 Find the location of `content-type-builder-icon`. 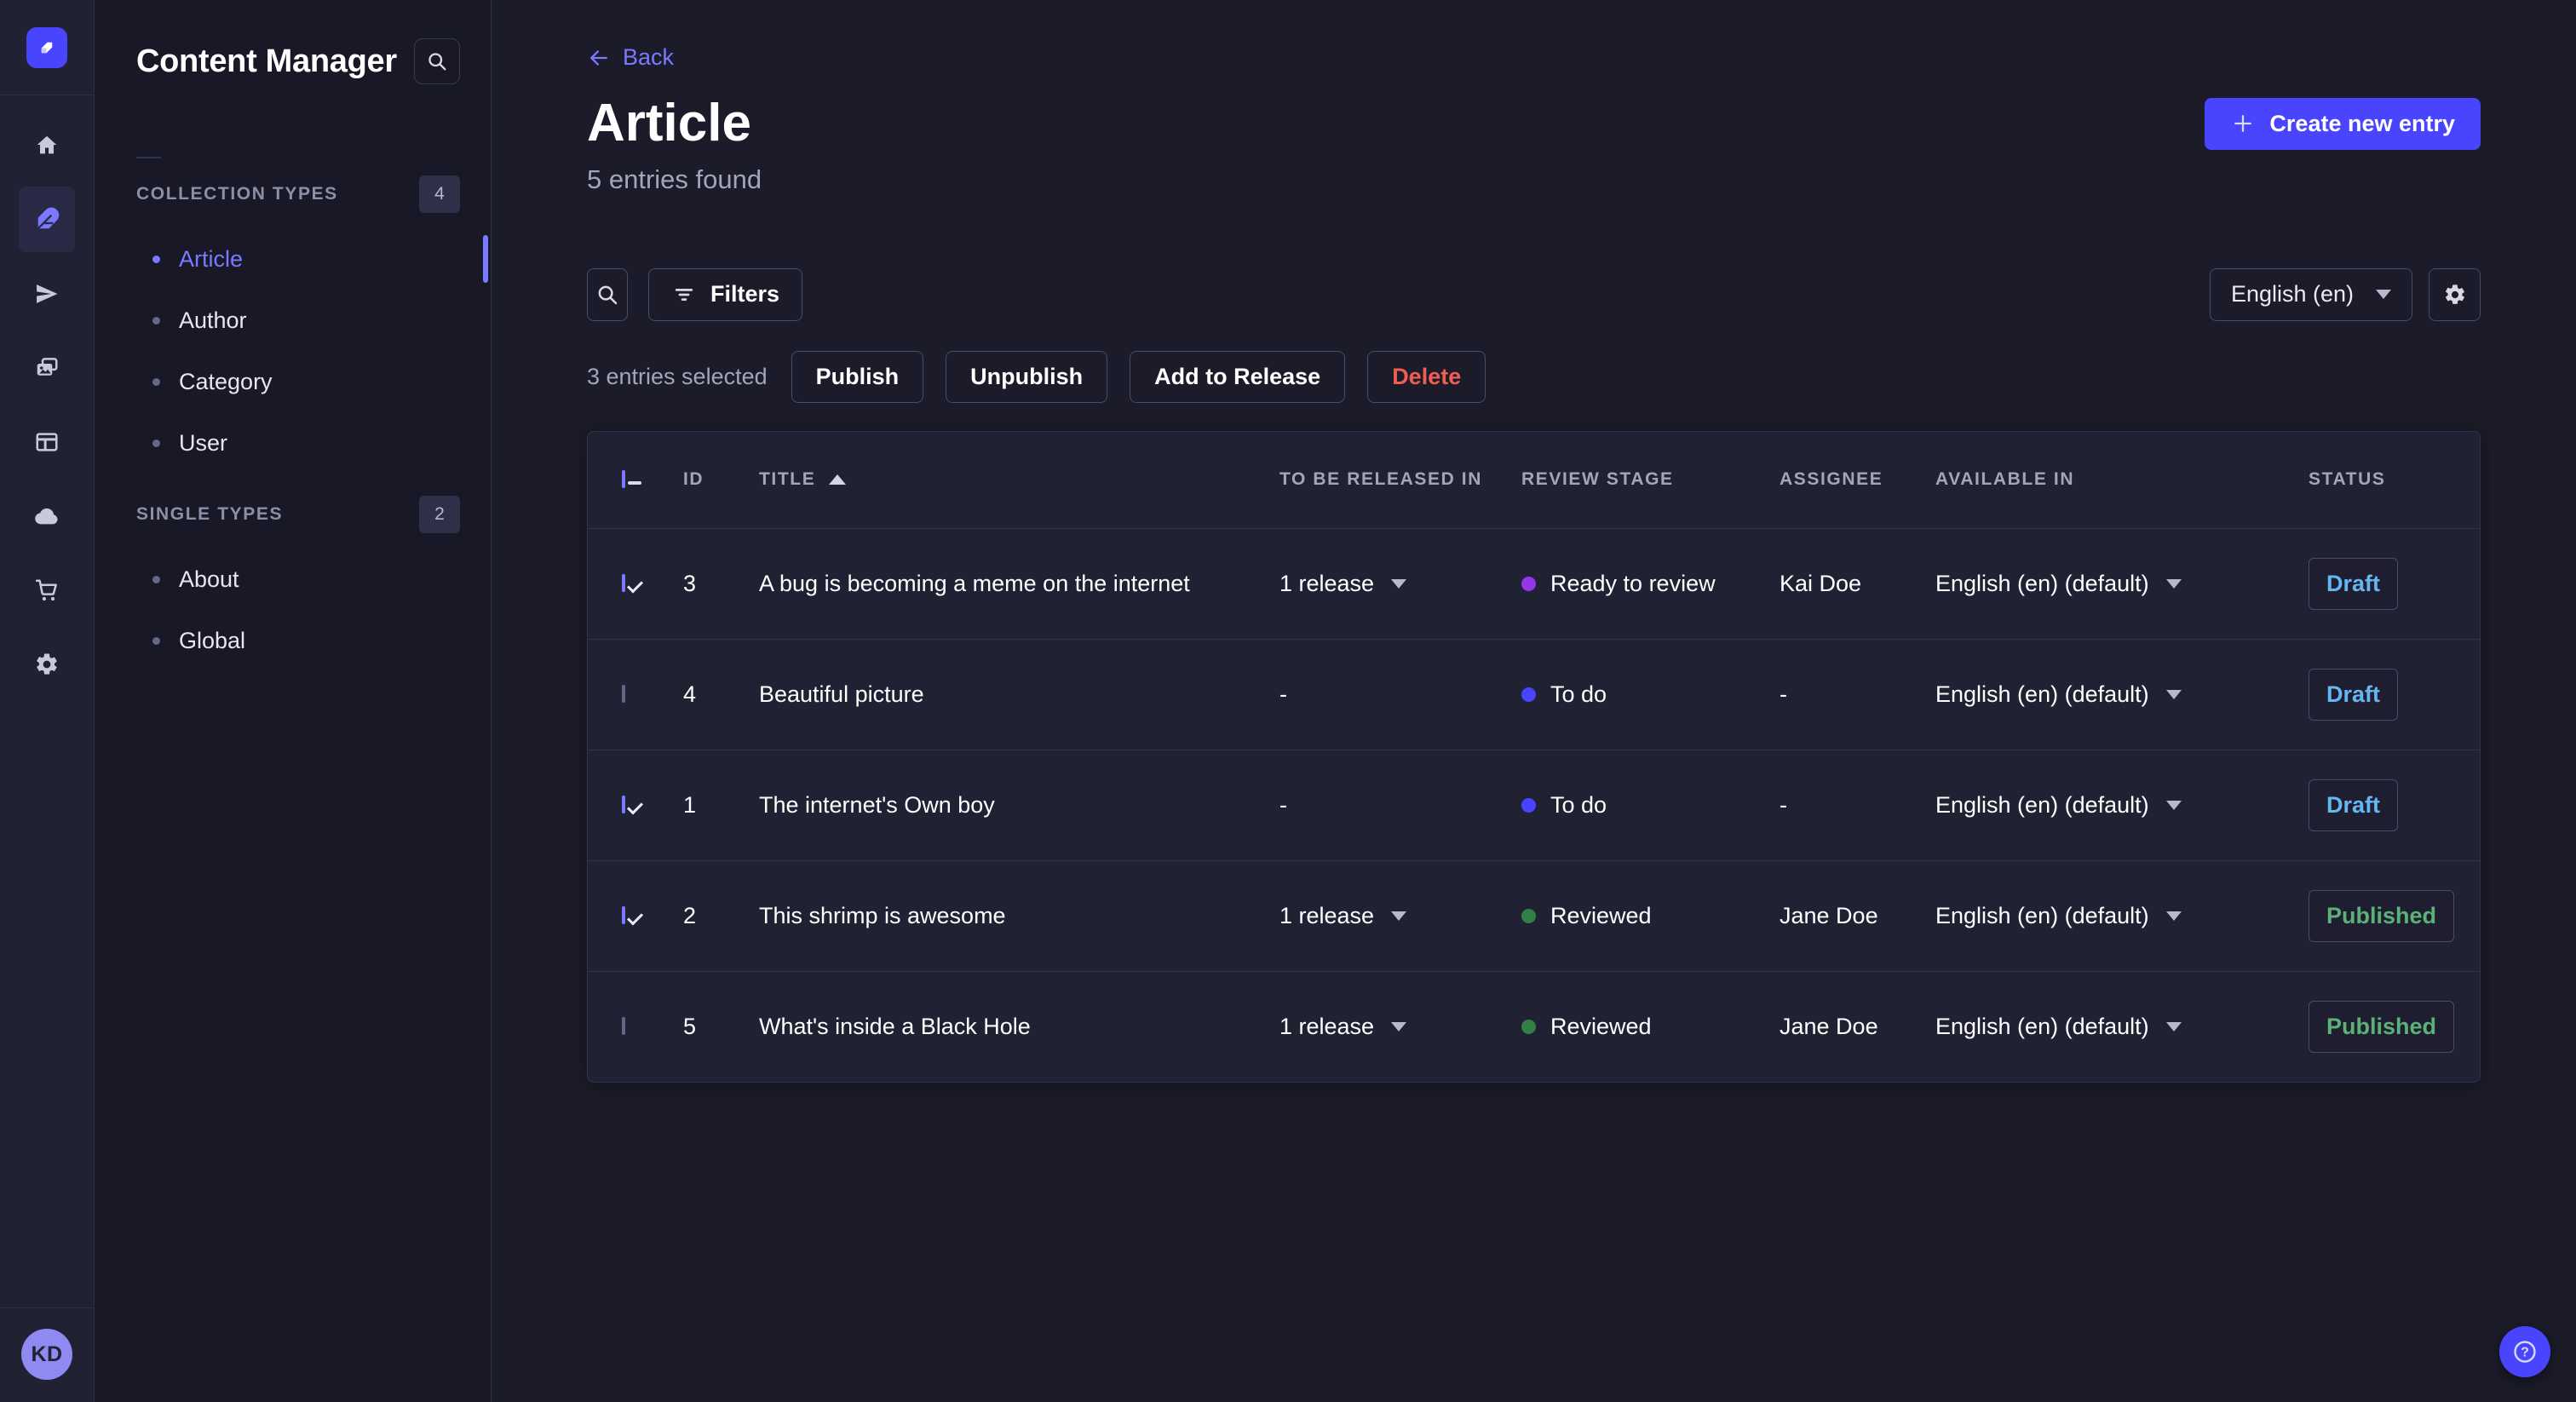

content-type-builder-icon is located at coordinates (47, 441).